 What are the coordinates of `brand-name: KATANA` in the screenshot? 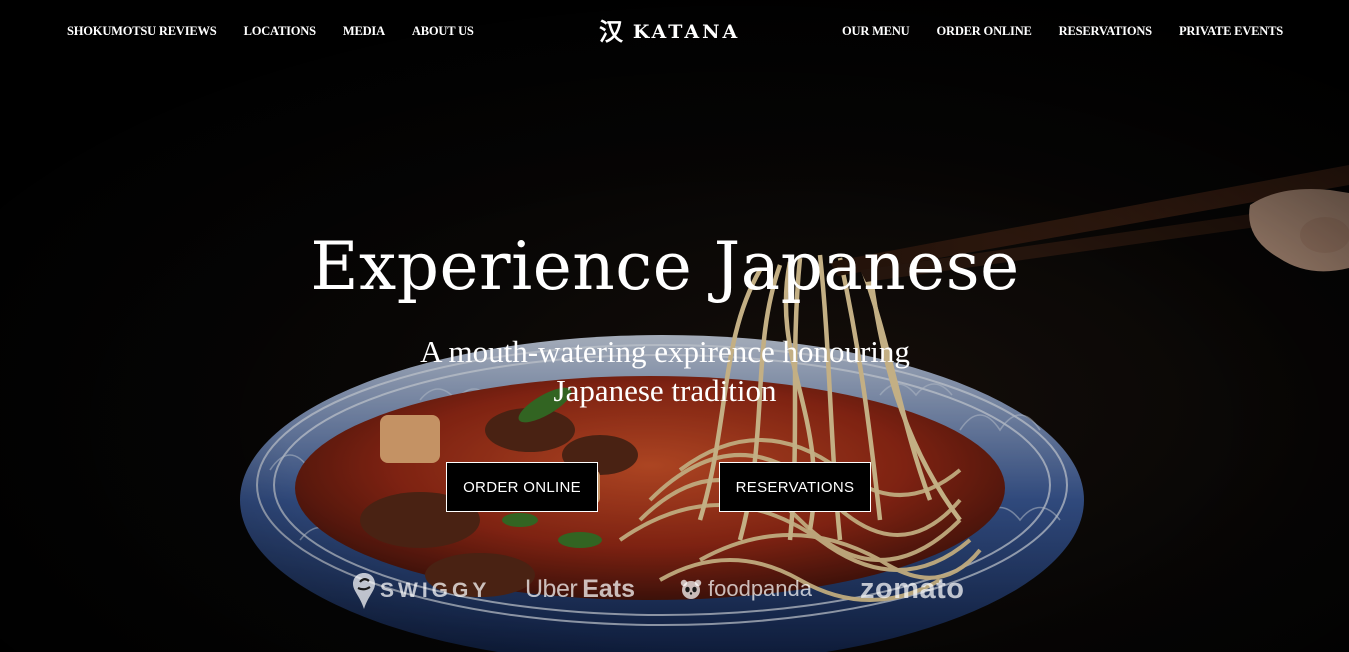 It's located at (686, 32).